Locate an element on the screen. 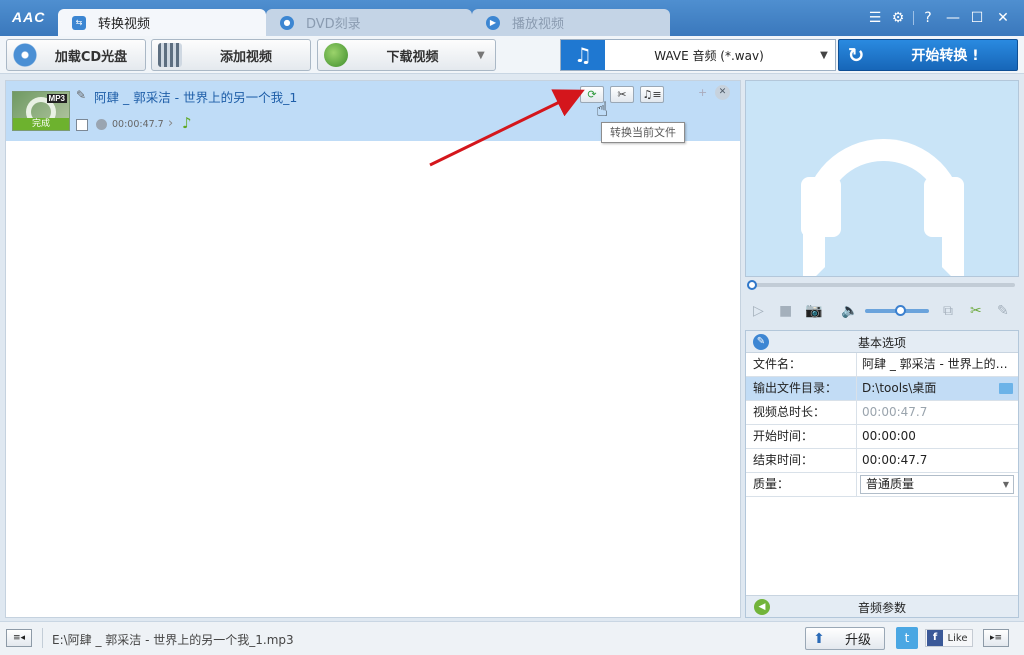  tab-play-video-label: 播放视频 is located at coordinates (538, 24).